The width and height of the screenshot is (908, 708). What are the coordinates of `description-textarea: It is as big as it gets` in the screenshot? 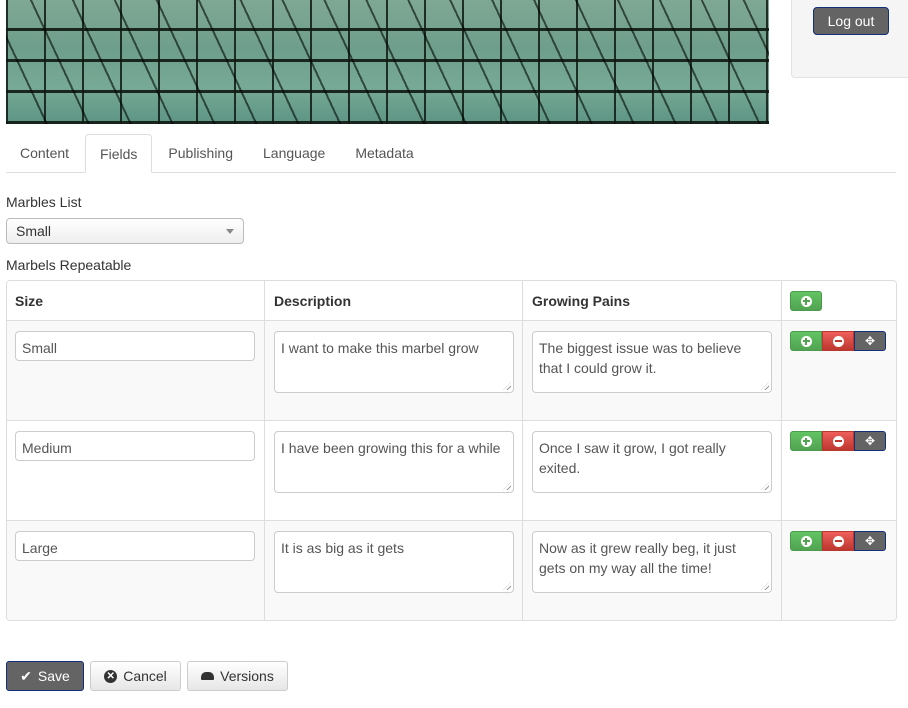 It's located at (394, 562).